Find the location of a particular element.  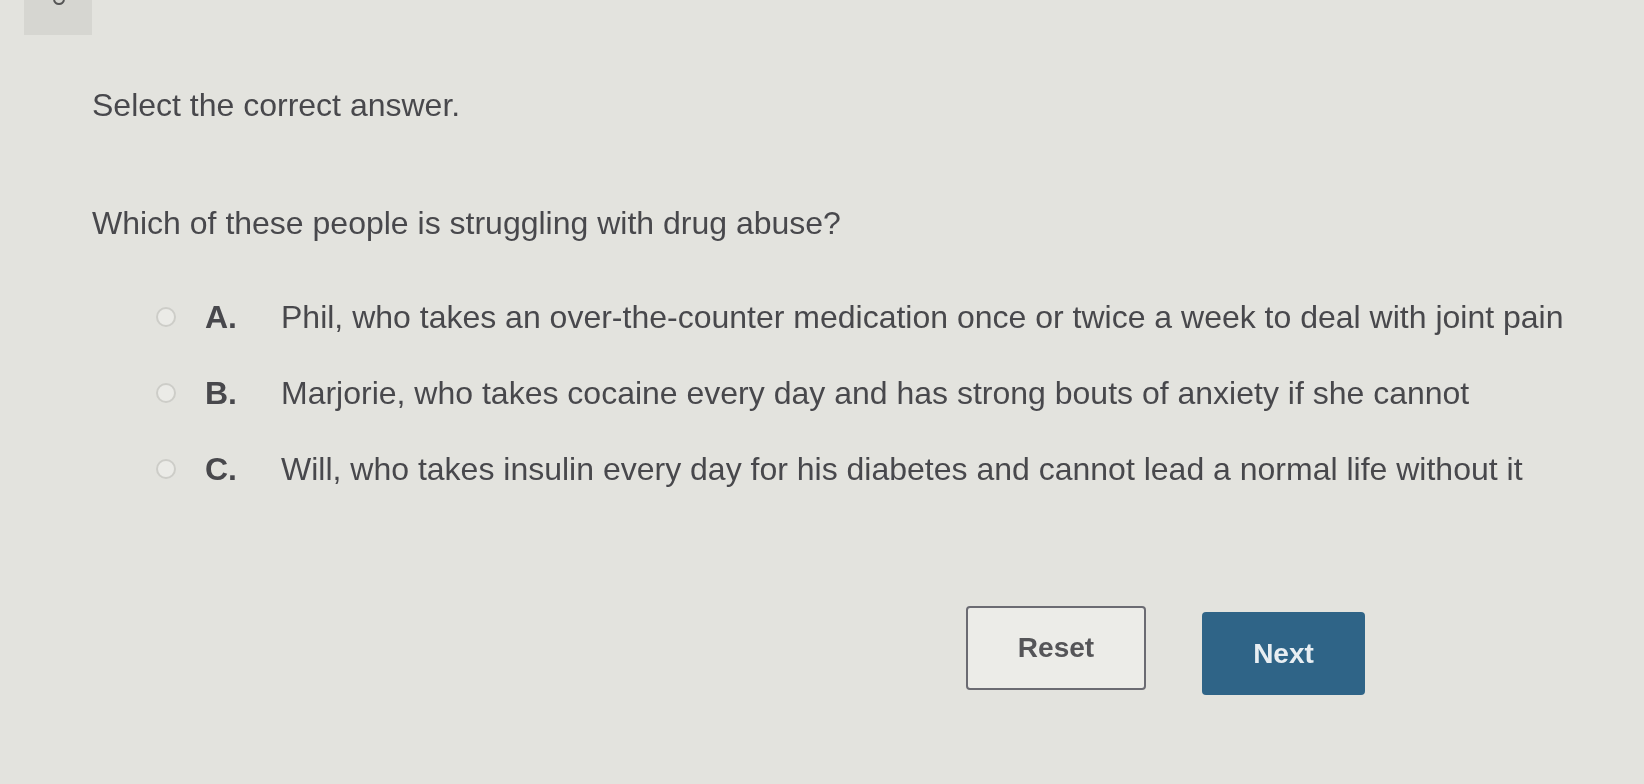

reset-button: Reset is located at coordinates (1056, 648).